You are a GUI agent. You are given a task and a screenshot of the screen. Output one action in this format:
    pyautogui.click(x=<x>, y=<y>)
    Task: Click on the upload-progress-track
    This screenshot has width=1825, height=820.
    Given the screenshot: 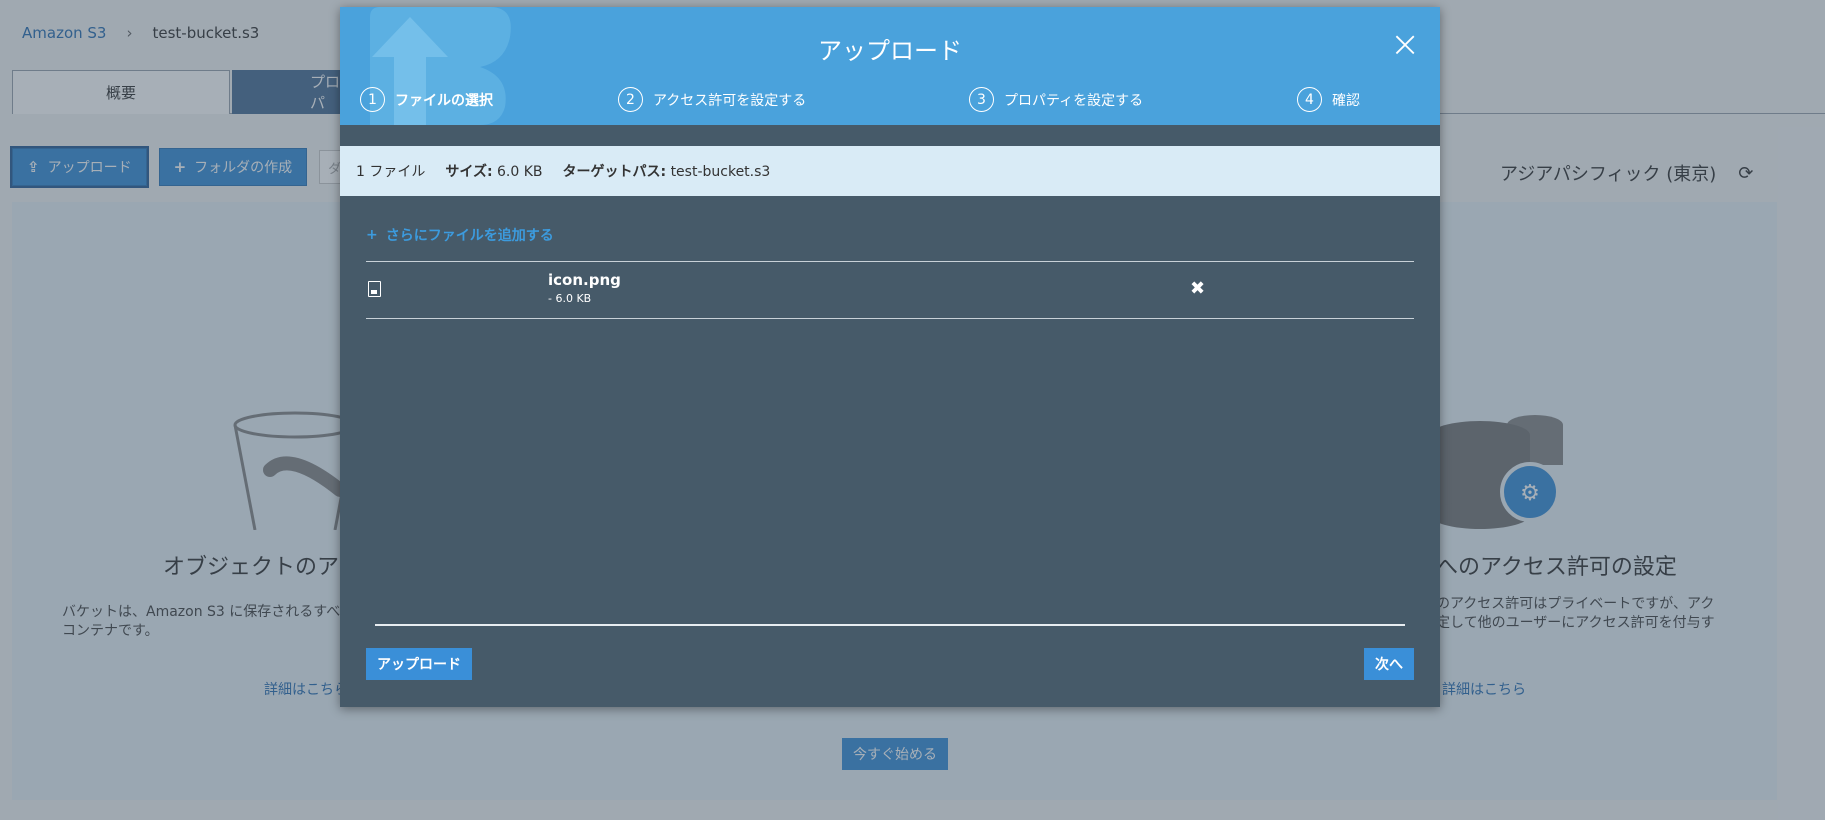 What is the action you would take?
    pyautogui.click(x=890, y=625)
    